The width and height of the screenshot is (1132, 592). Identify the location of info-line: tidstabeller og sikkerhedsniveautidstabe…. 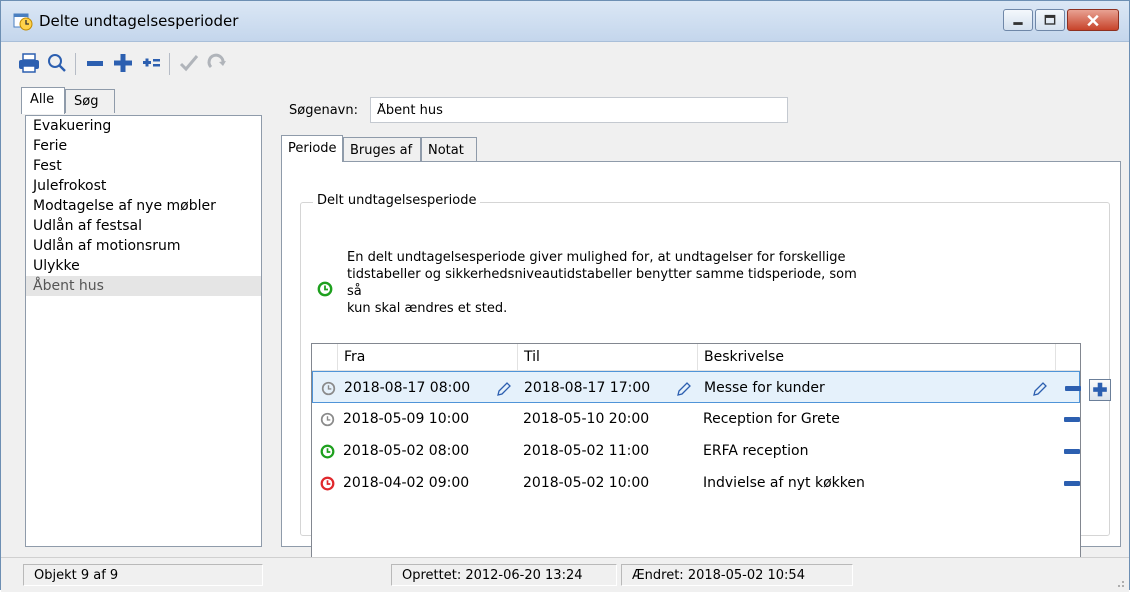
(602, 283).